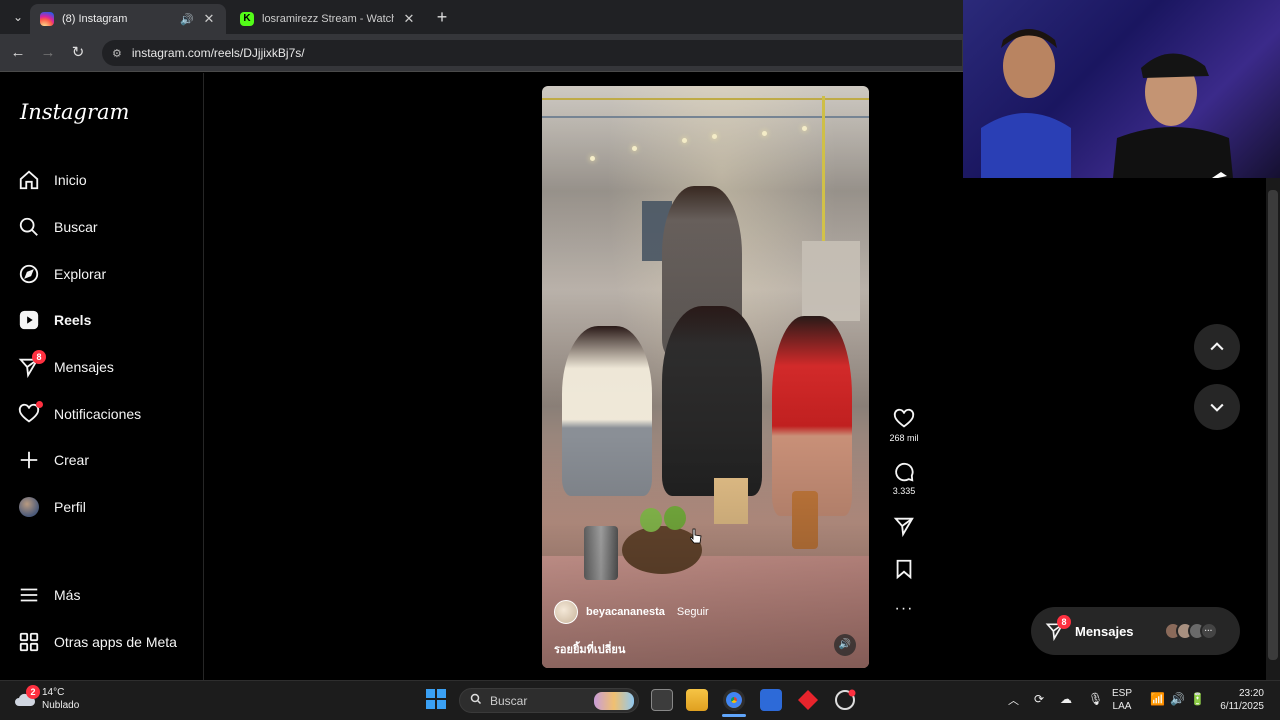  I want to click on sidebar-item-label: Mensajes, so click(84, 367).